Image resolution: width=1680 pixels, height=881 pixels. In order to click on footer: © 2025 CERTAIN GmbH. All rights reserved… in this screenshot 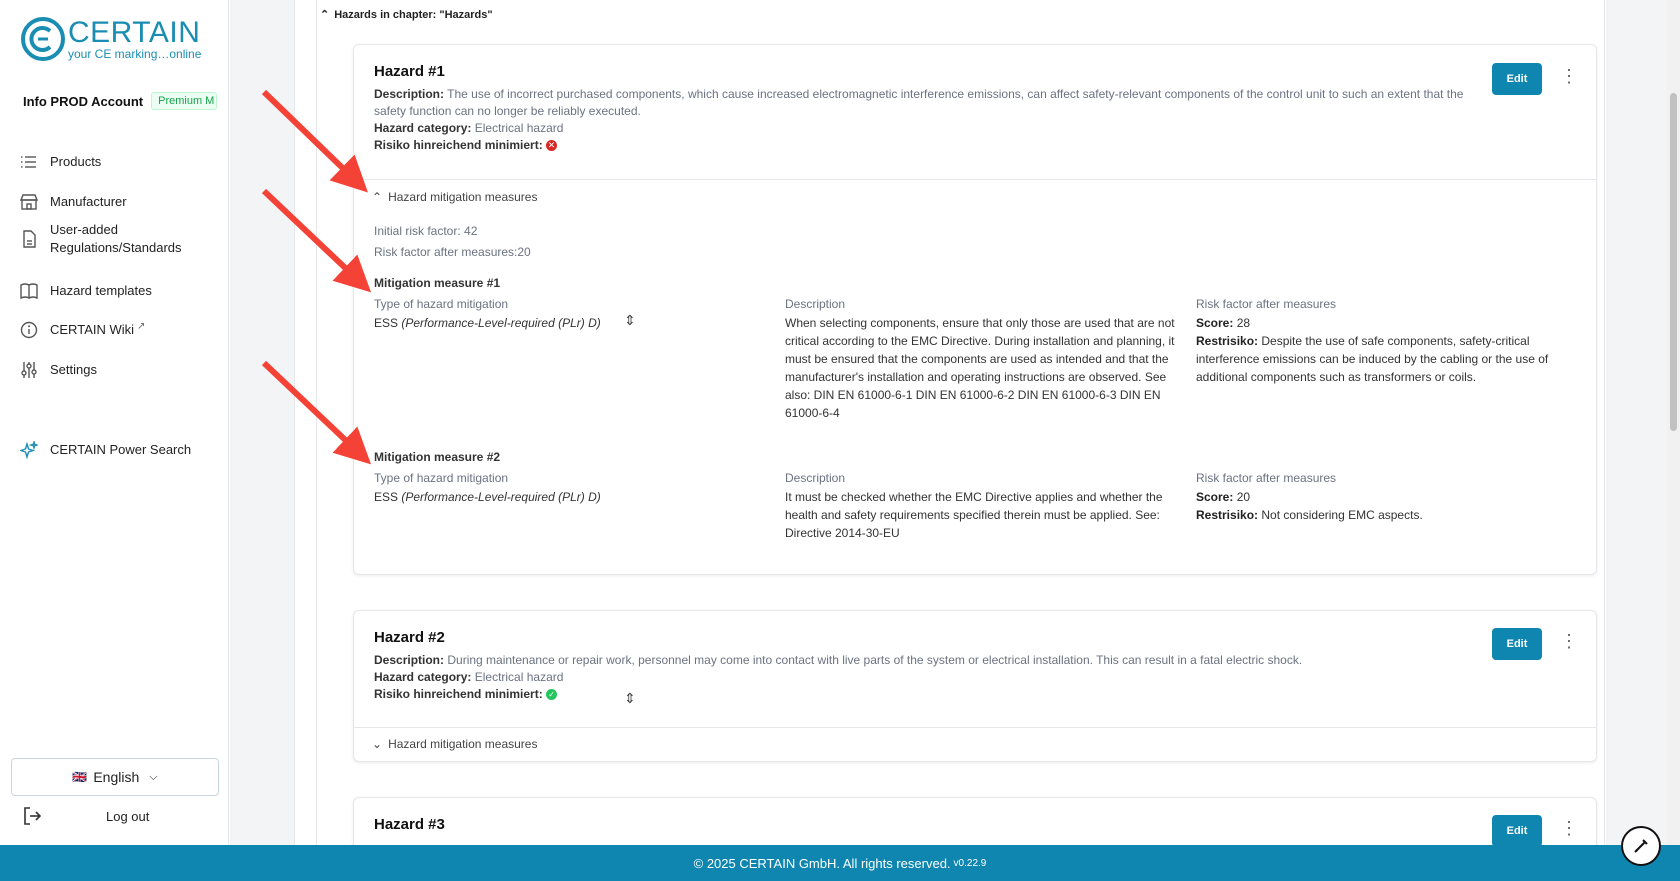, I will do `click(840, 863)`.